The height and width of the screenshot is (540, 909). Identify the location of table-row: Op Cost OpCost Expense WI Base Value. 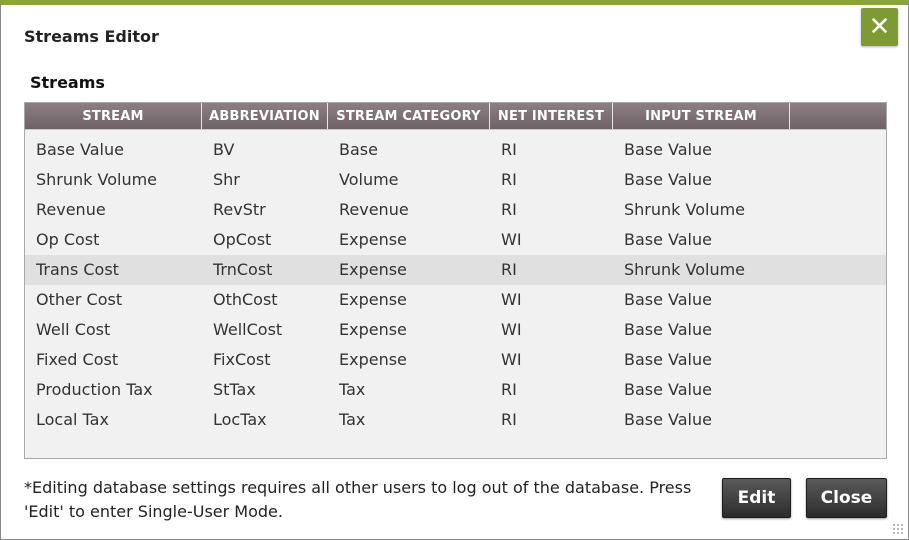
(455, 240).